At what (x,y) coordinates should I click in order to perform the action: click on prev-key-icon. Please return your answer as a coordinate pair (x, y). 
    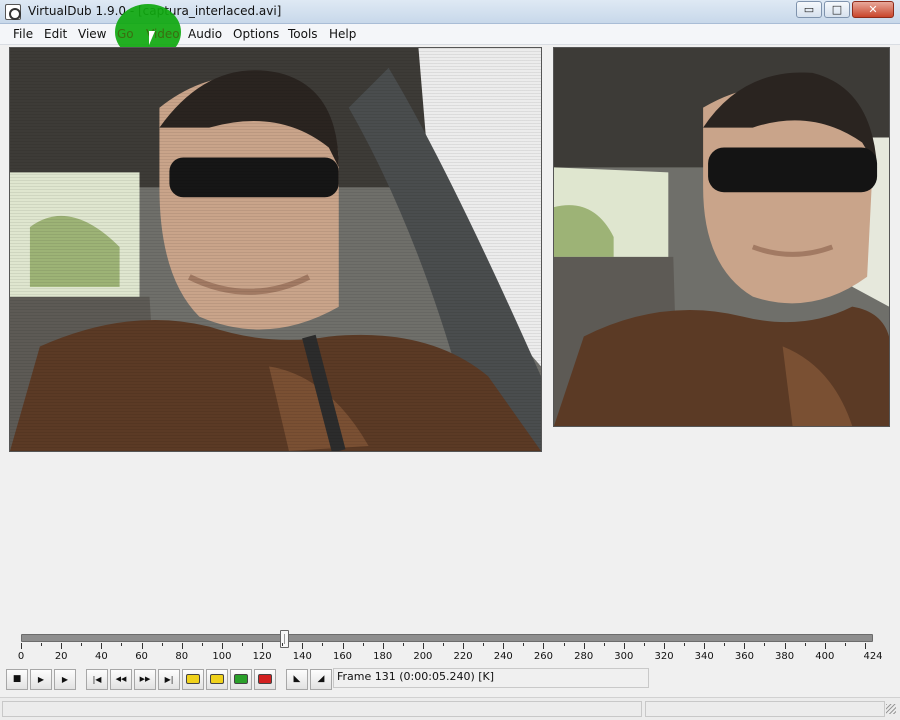
    Looking at the image, I should click on (193, 679).